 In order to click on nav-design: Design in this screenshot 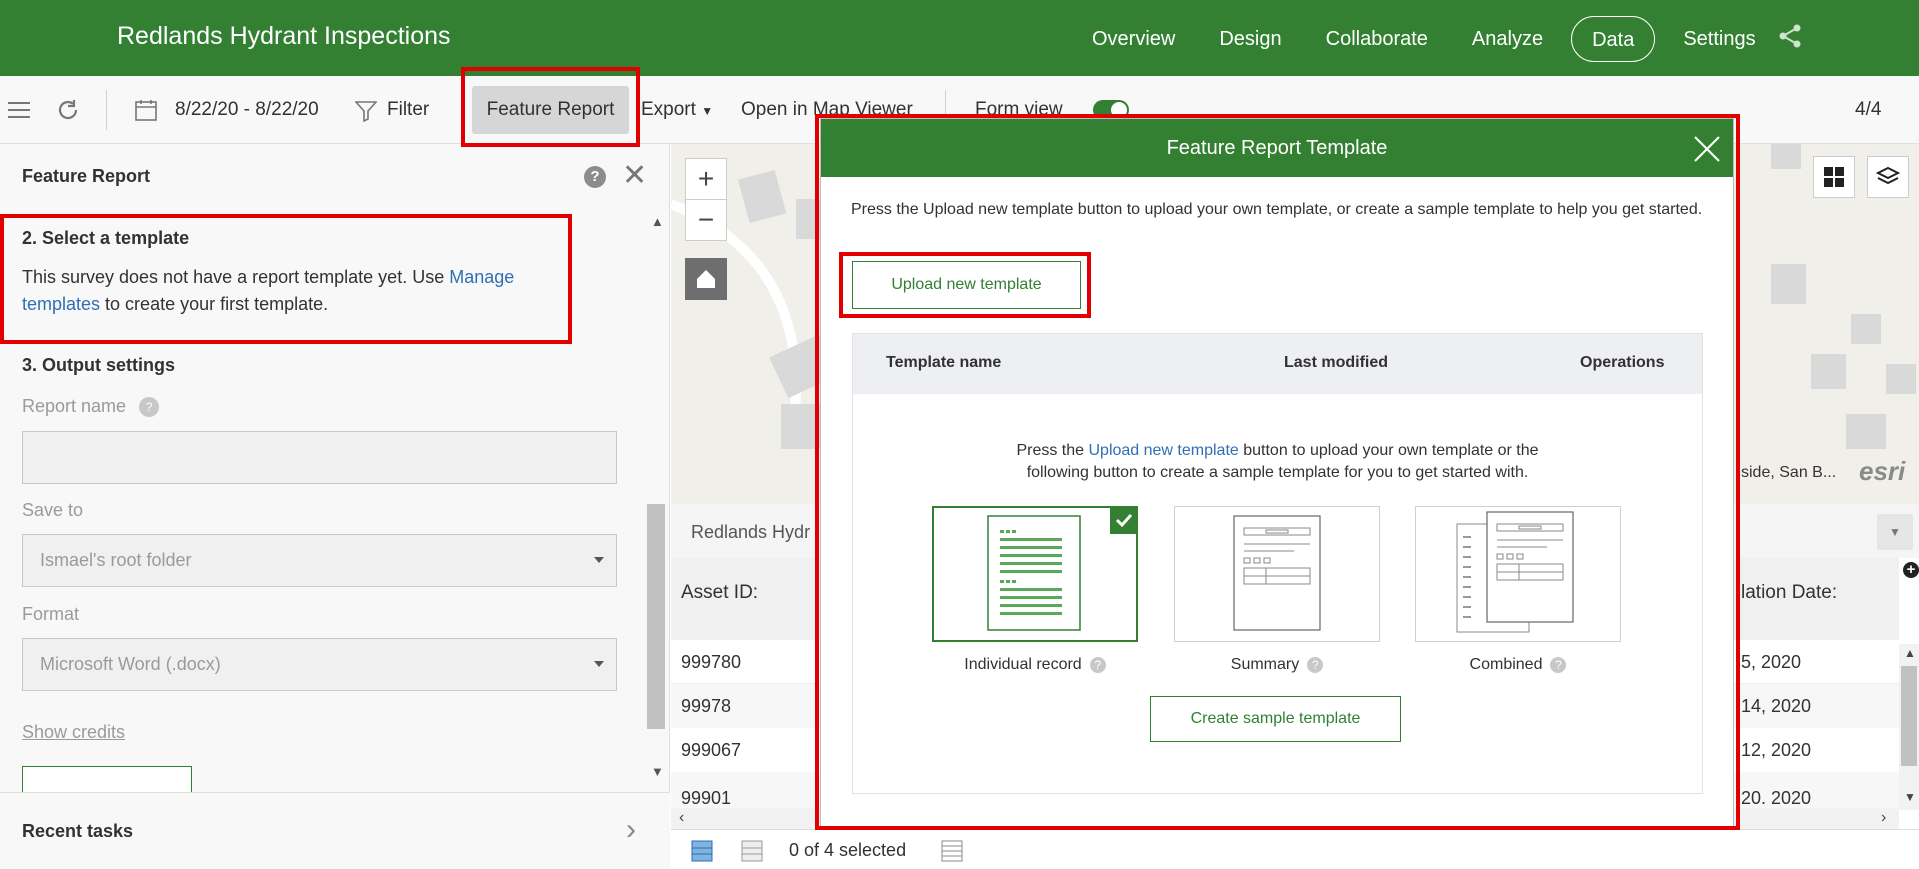, I will do `click(1250, 39)`.